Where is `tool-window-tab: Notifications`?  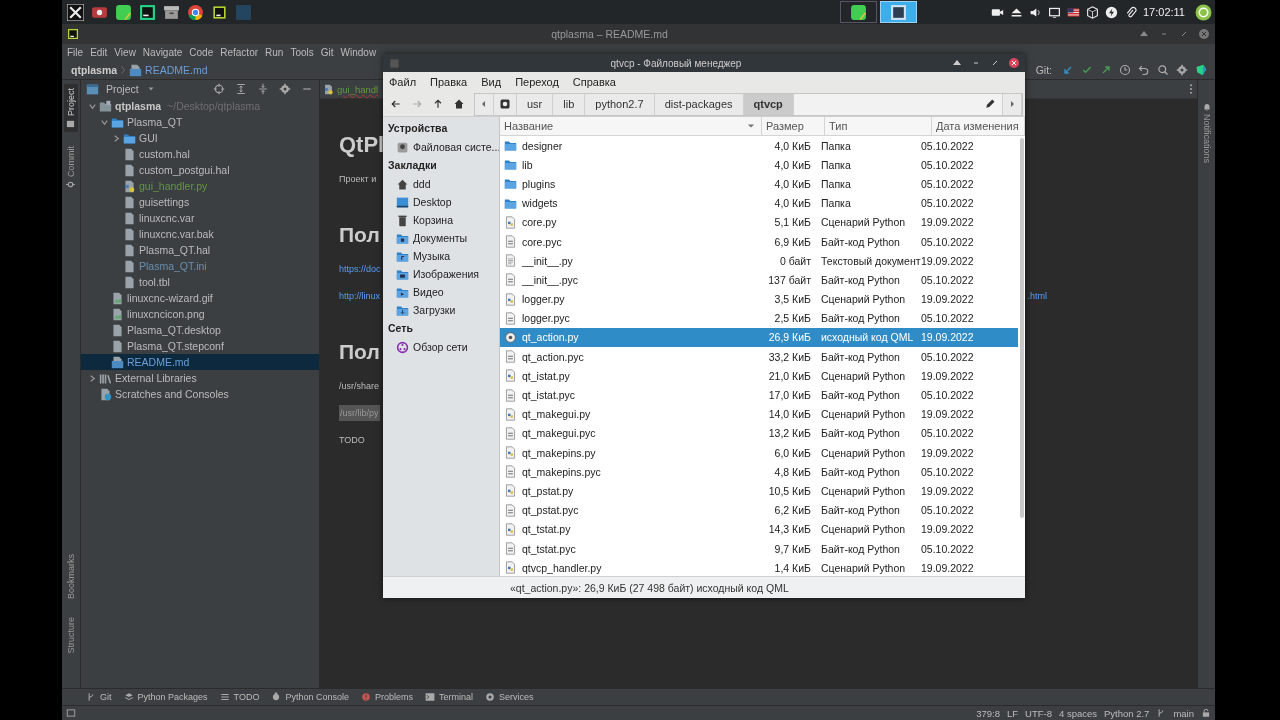
tool-window-tab: Notifications is located at coordinates (1206, 133).